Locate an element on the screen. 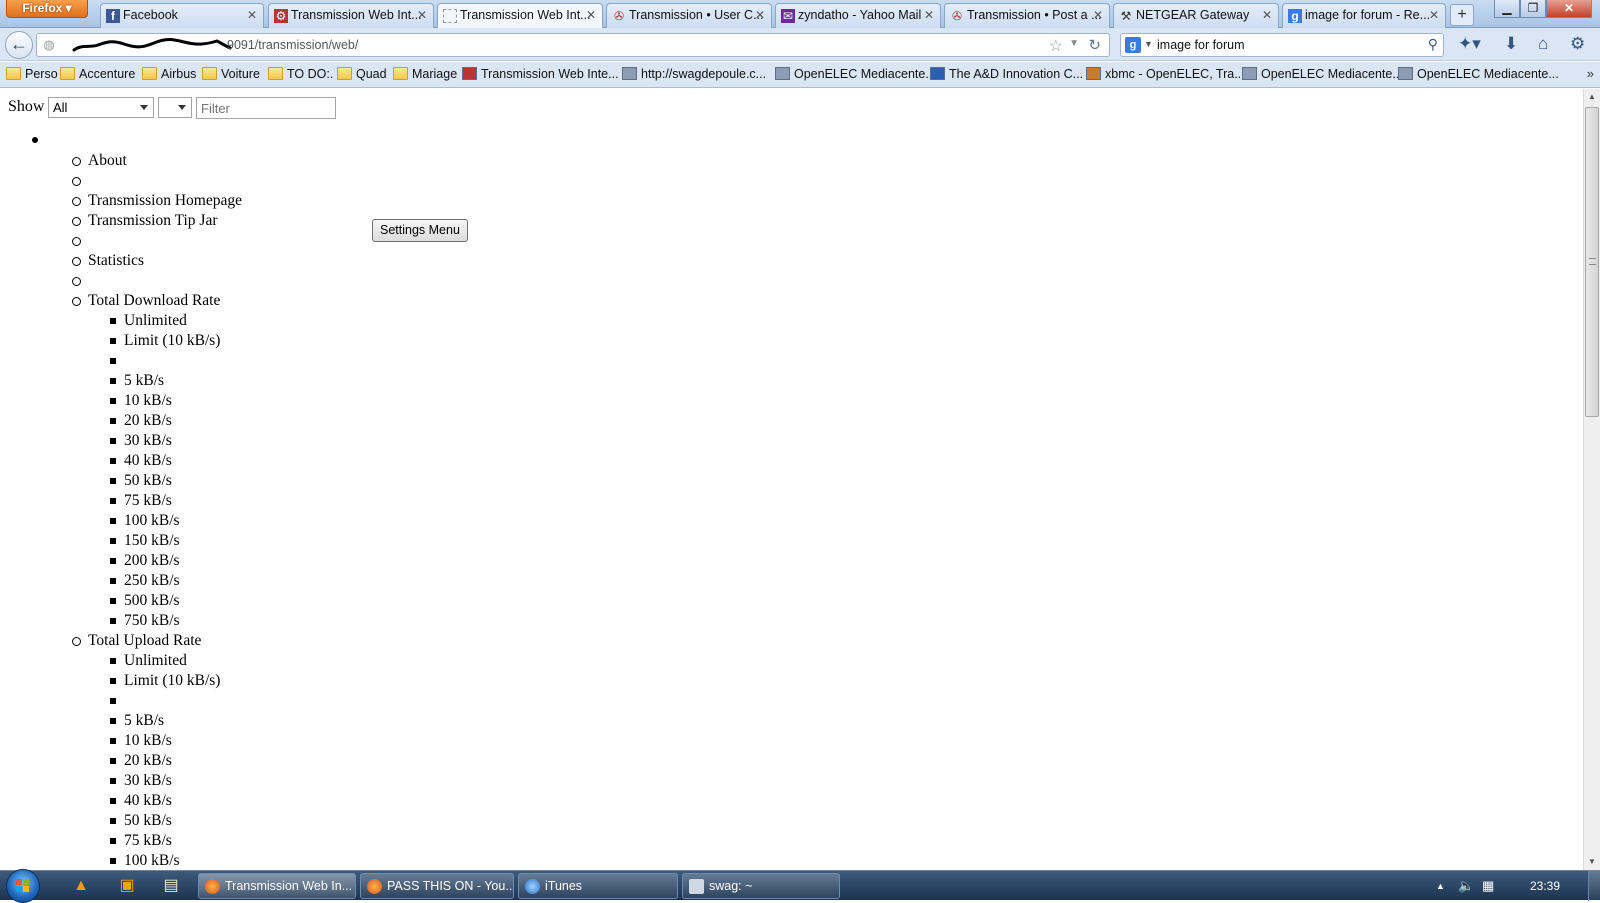  tracker-filter-select is located at coordinates (175, 107).